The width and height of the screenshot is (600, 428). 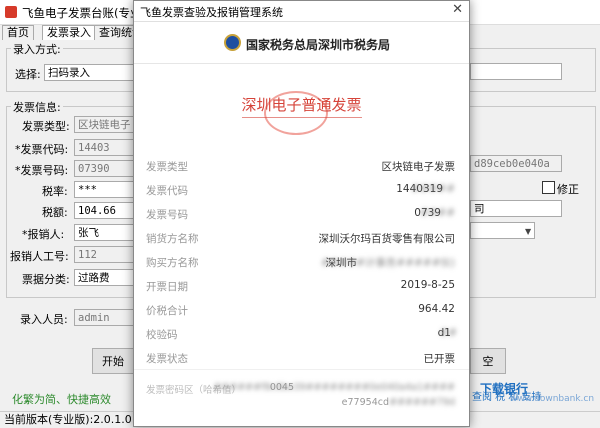 I want to click on start-button-label: 开始, so click(x=113, y=361).